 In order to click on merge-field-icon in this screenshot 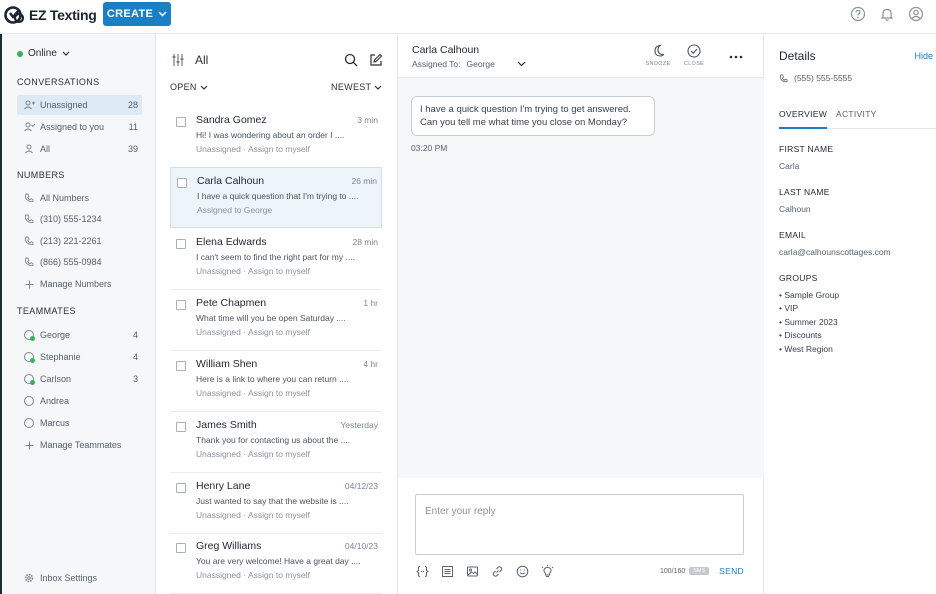, I will do `click(422, 571)`.